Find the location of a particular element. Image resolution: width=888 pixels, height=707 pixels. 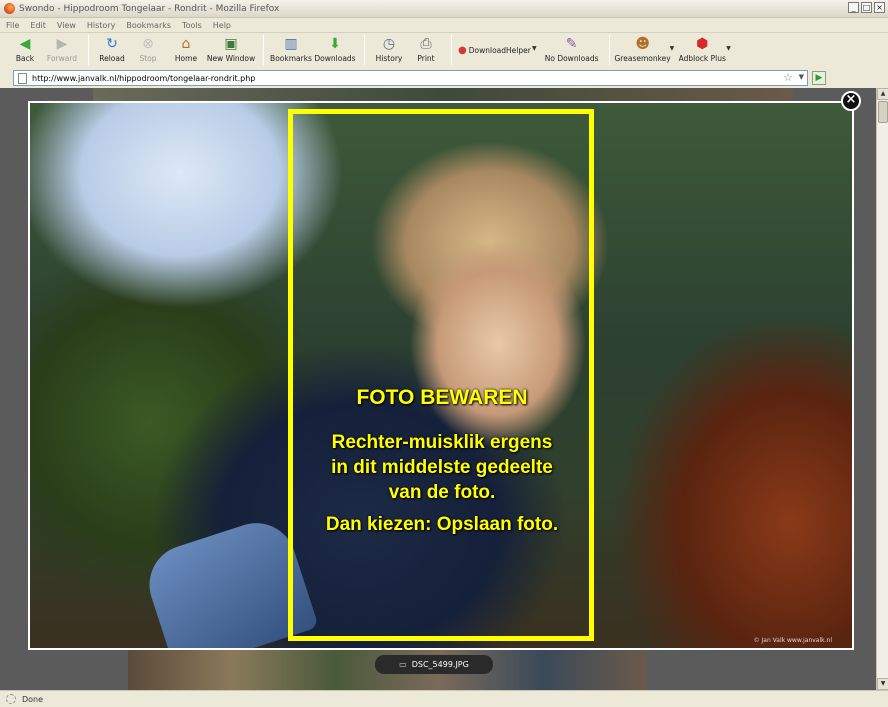

no-downloads-label: No Downloads is located at coordinates (571, 58).